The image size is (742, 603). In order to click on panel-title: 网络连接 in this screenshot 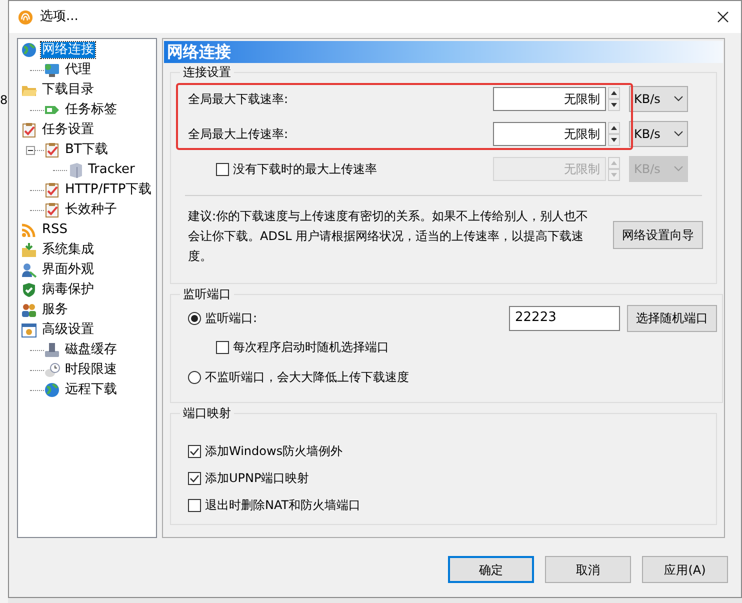, I will do `click(199, 52)`.